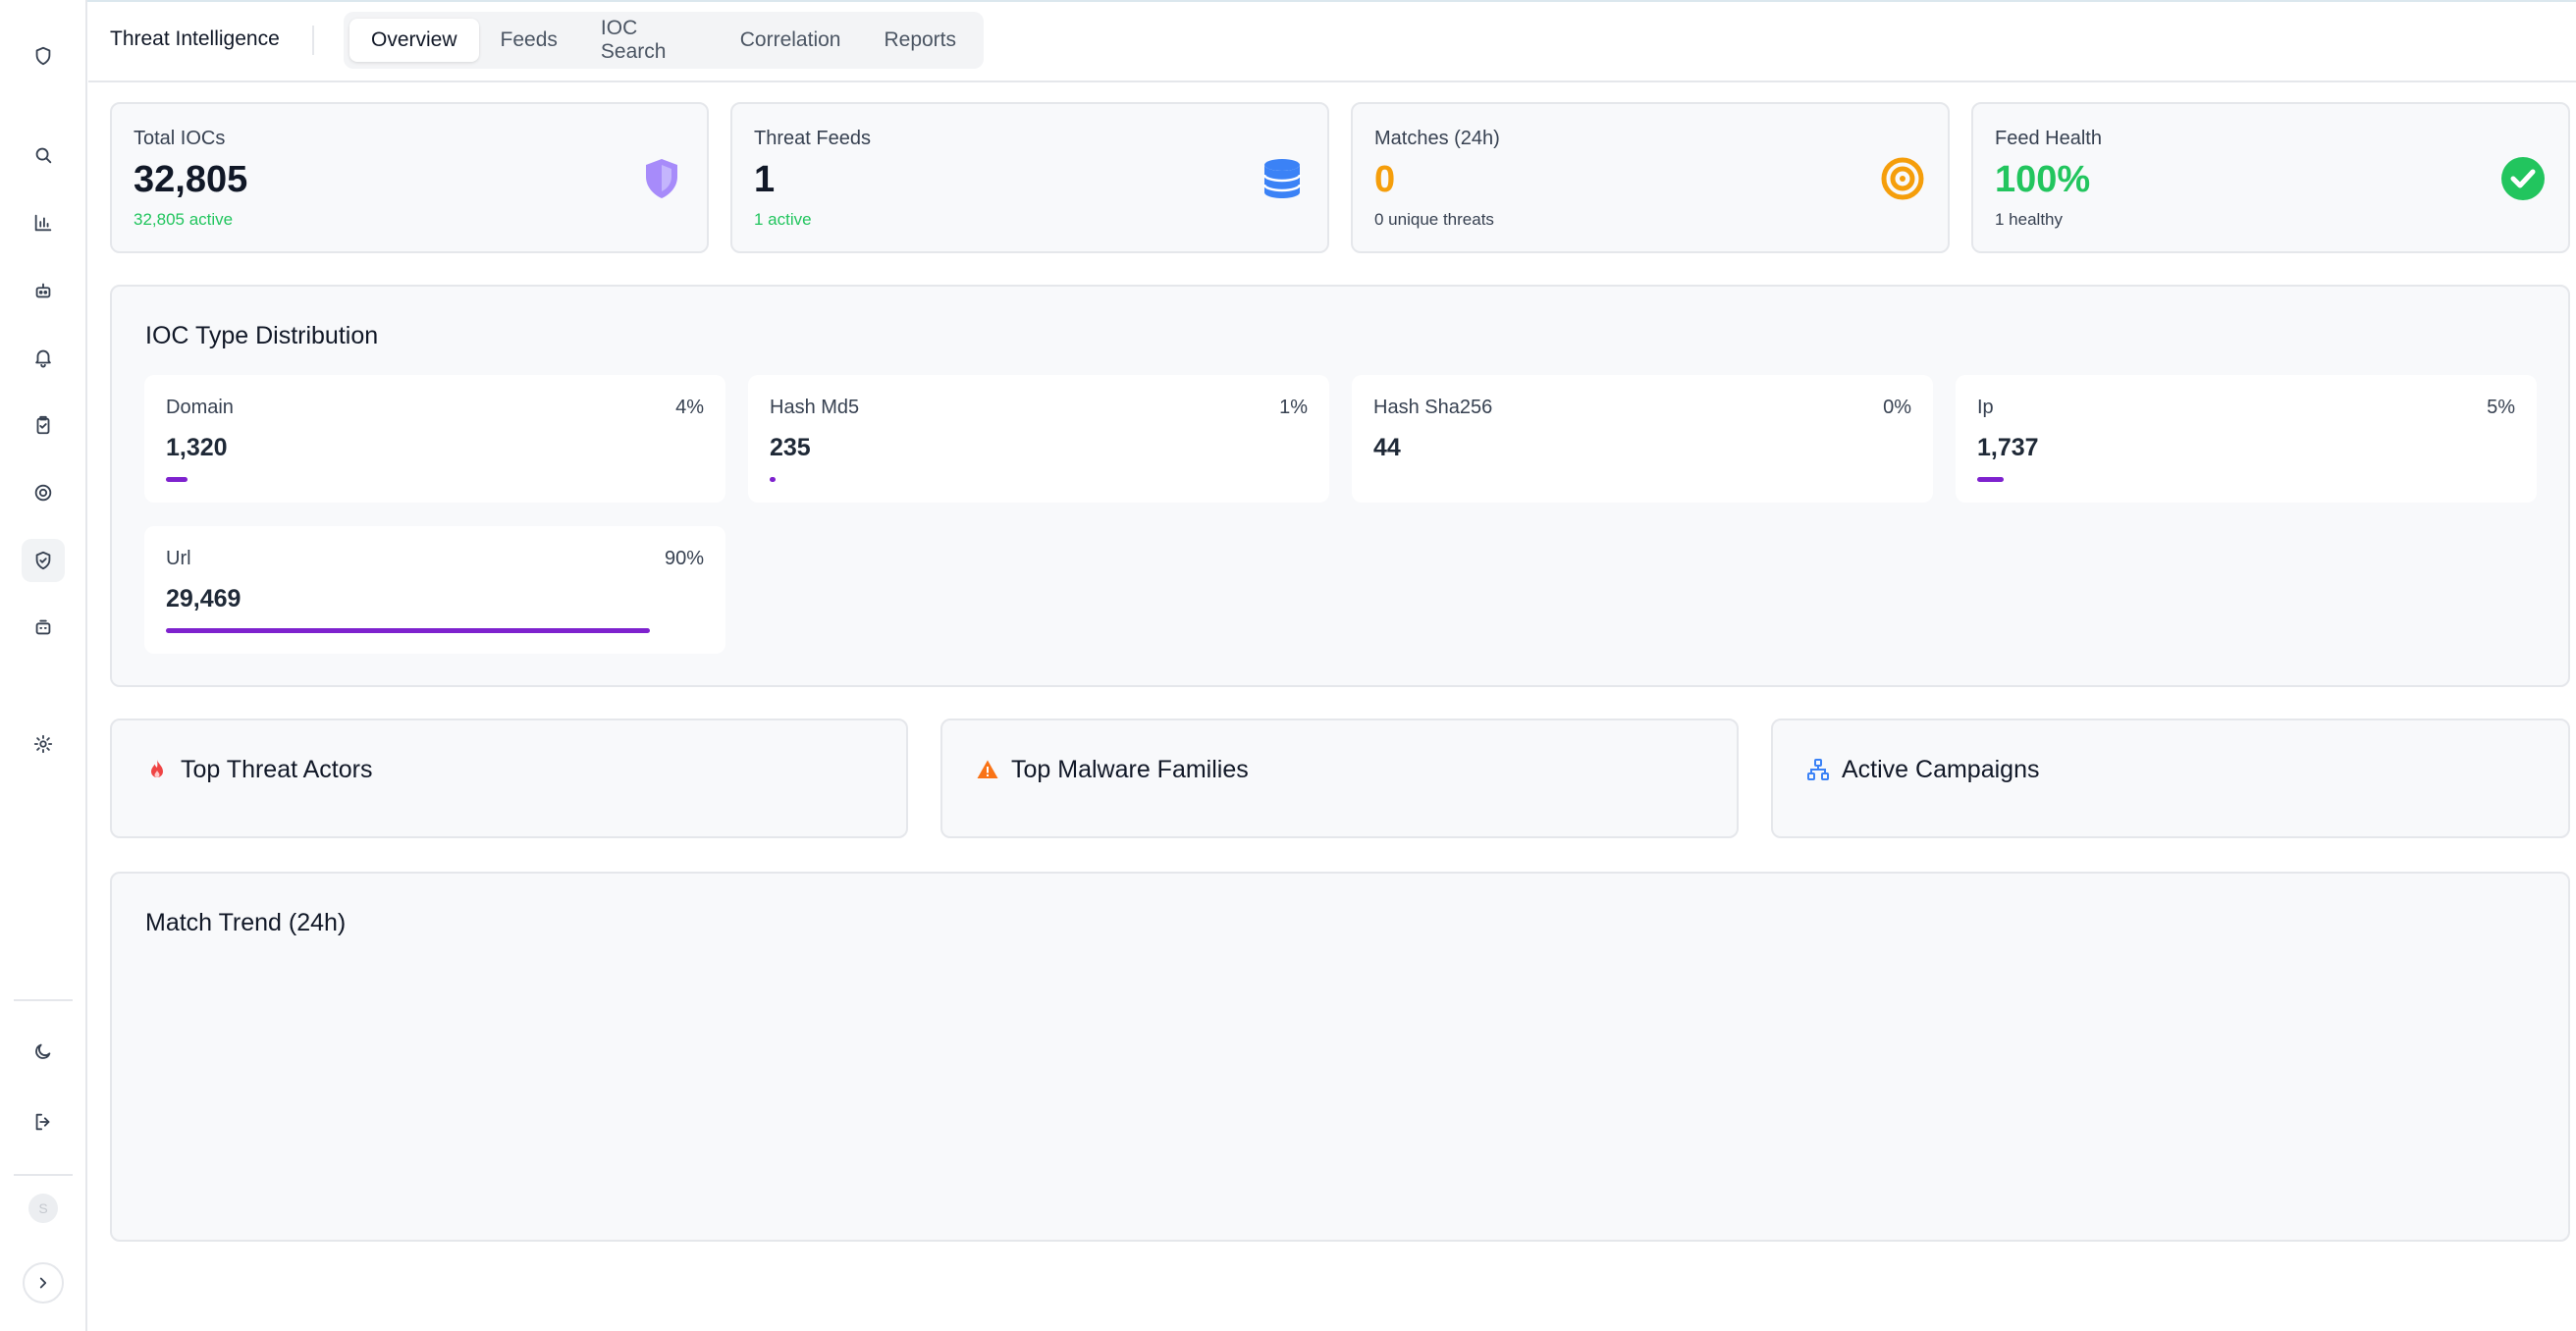 The height and width of the screenshot is (1331, 2576). Describe the element at coordinates (684, 558) in the screenshot. I see `ioc-percent: 90%` at that location.